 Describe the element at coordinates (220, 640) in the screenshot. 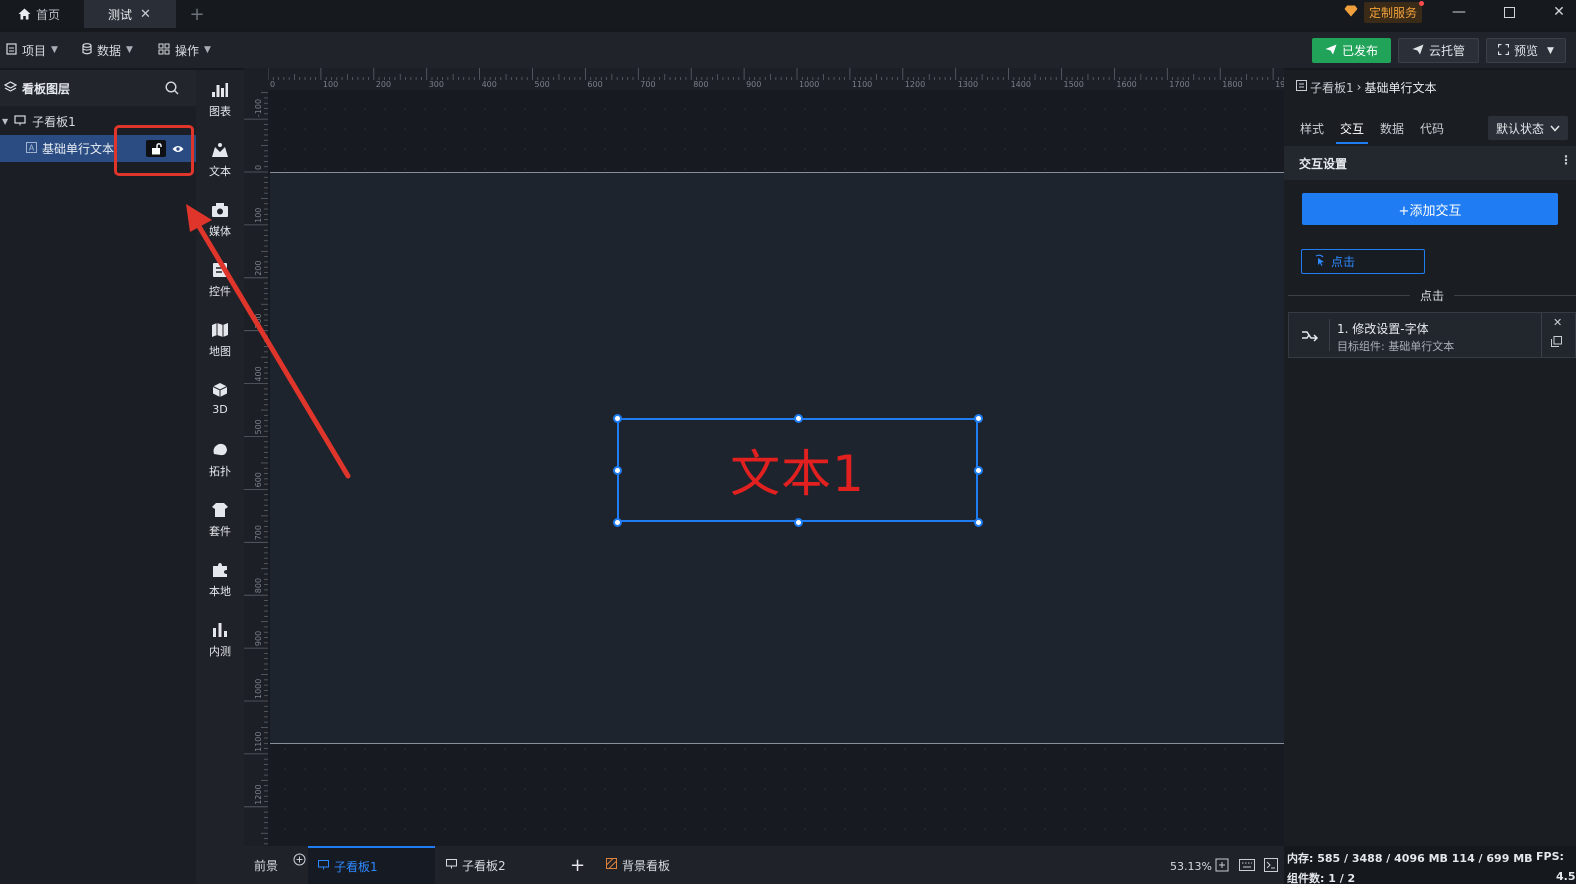

I see `component-beta: 内测` at that location.